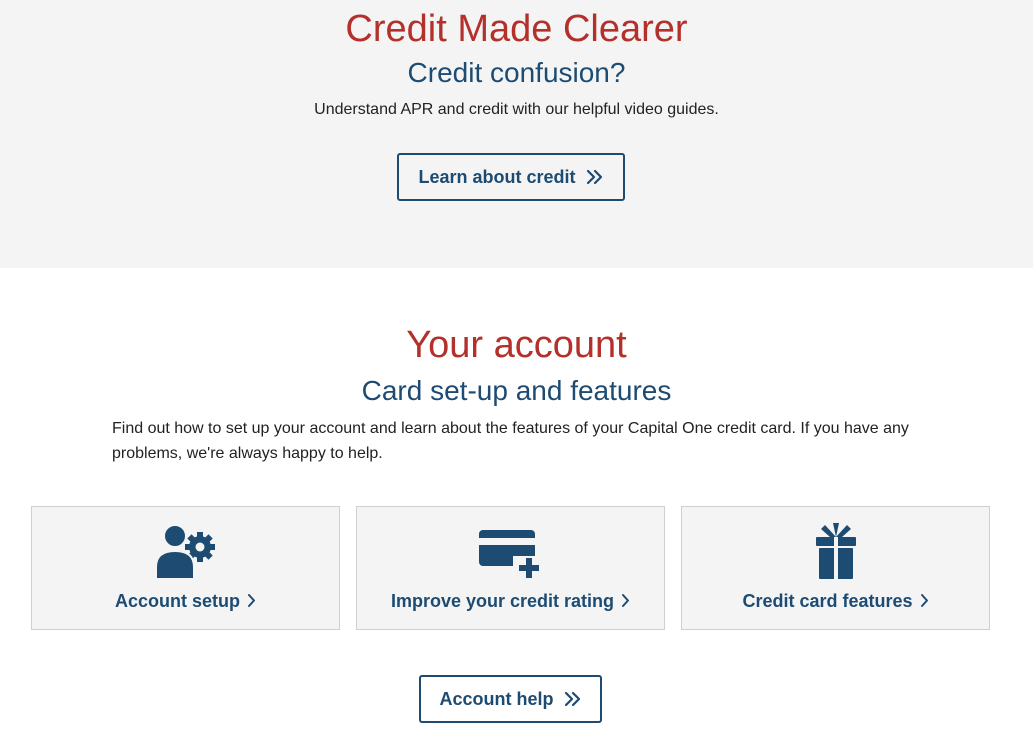 The image size is (1033, 752). I want to click on improve-credit-rating-label-row: Improve your credit rating, so click(510, 601).